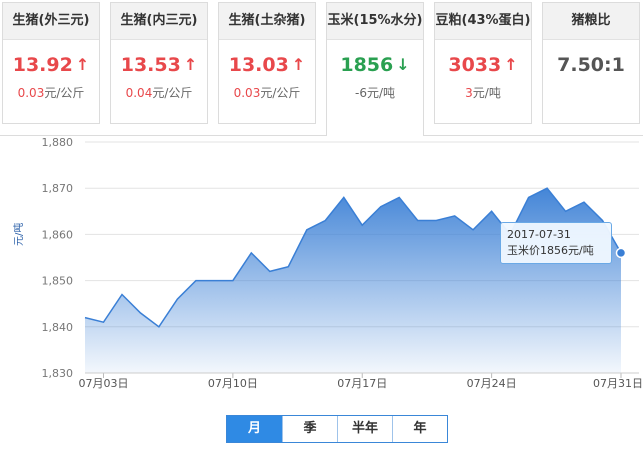  What do you see at coordinates (492, 383) in the screenshot?
I see `x-tick-label: 07月24日` at bounding box center [492, 383].